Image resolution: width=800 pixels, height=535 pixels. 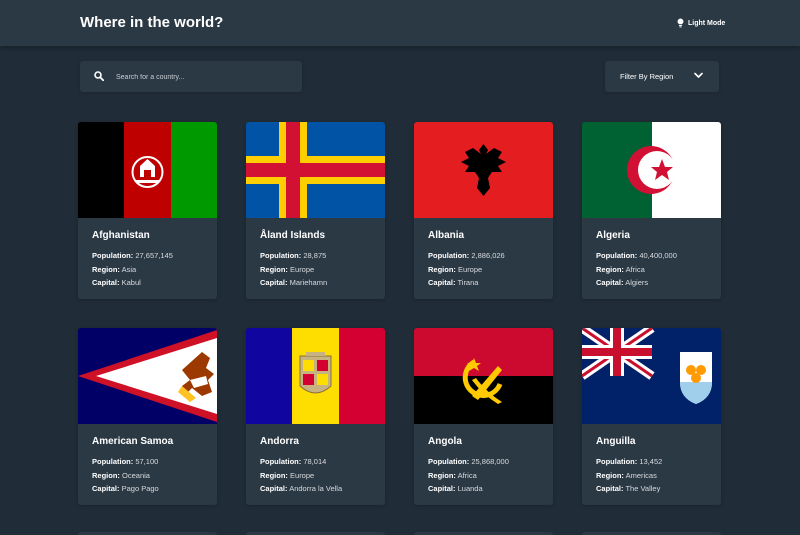 What do you see at coordinates (147, 461) in the screenshot?
I see `population-value: 57,100` at bounding box center [147, 461].